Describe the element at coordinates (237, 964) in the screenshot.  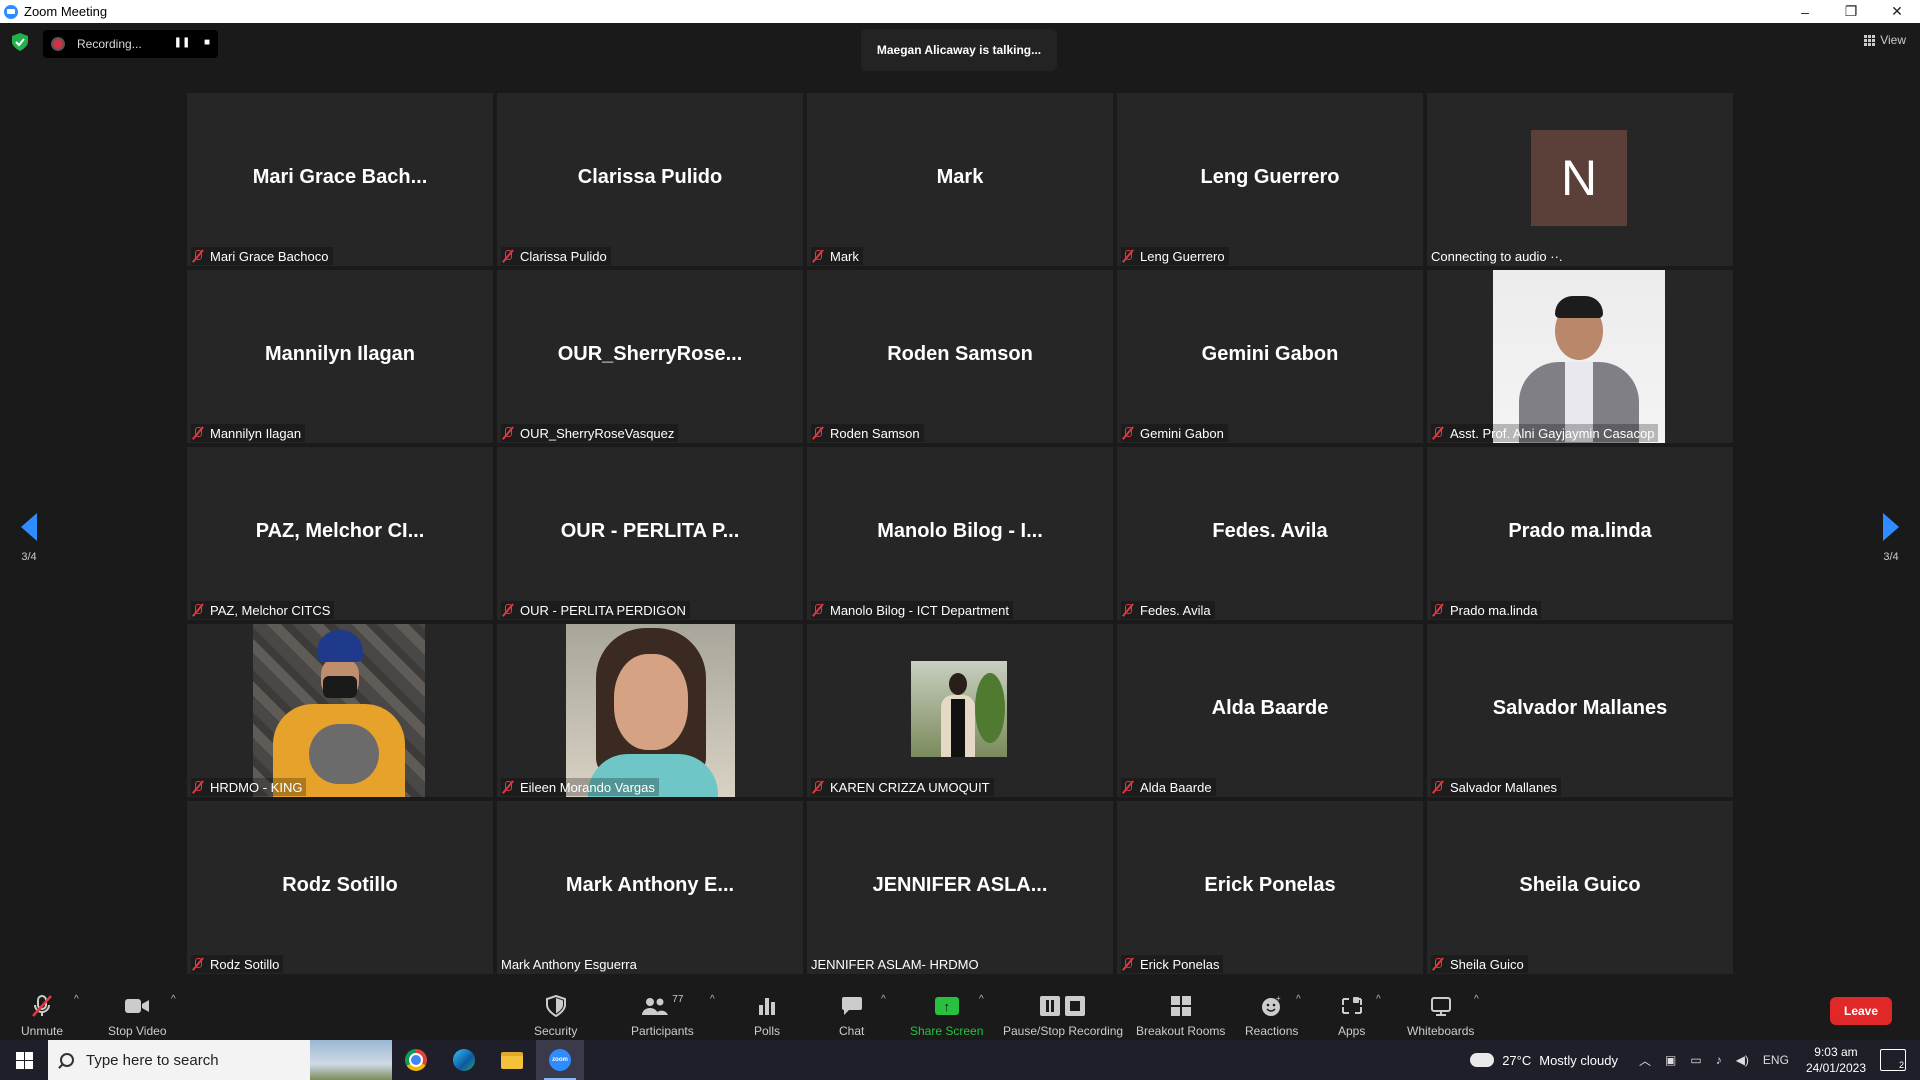
I see `participant-label: Rodz Sotillo` at that location.